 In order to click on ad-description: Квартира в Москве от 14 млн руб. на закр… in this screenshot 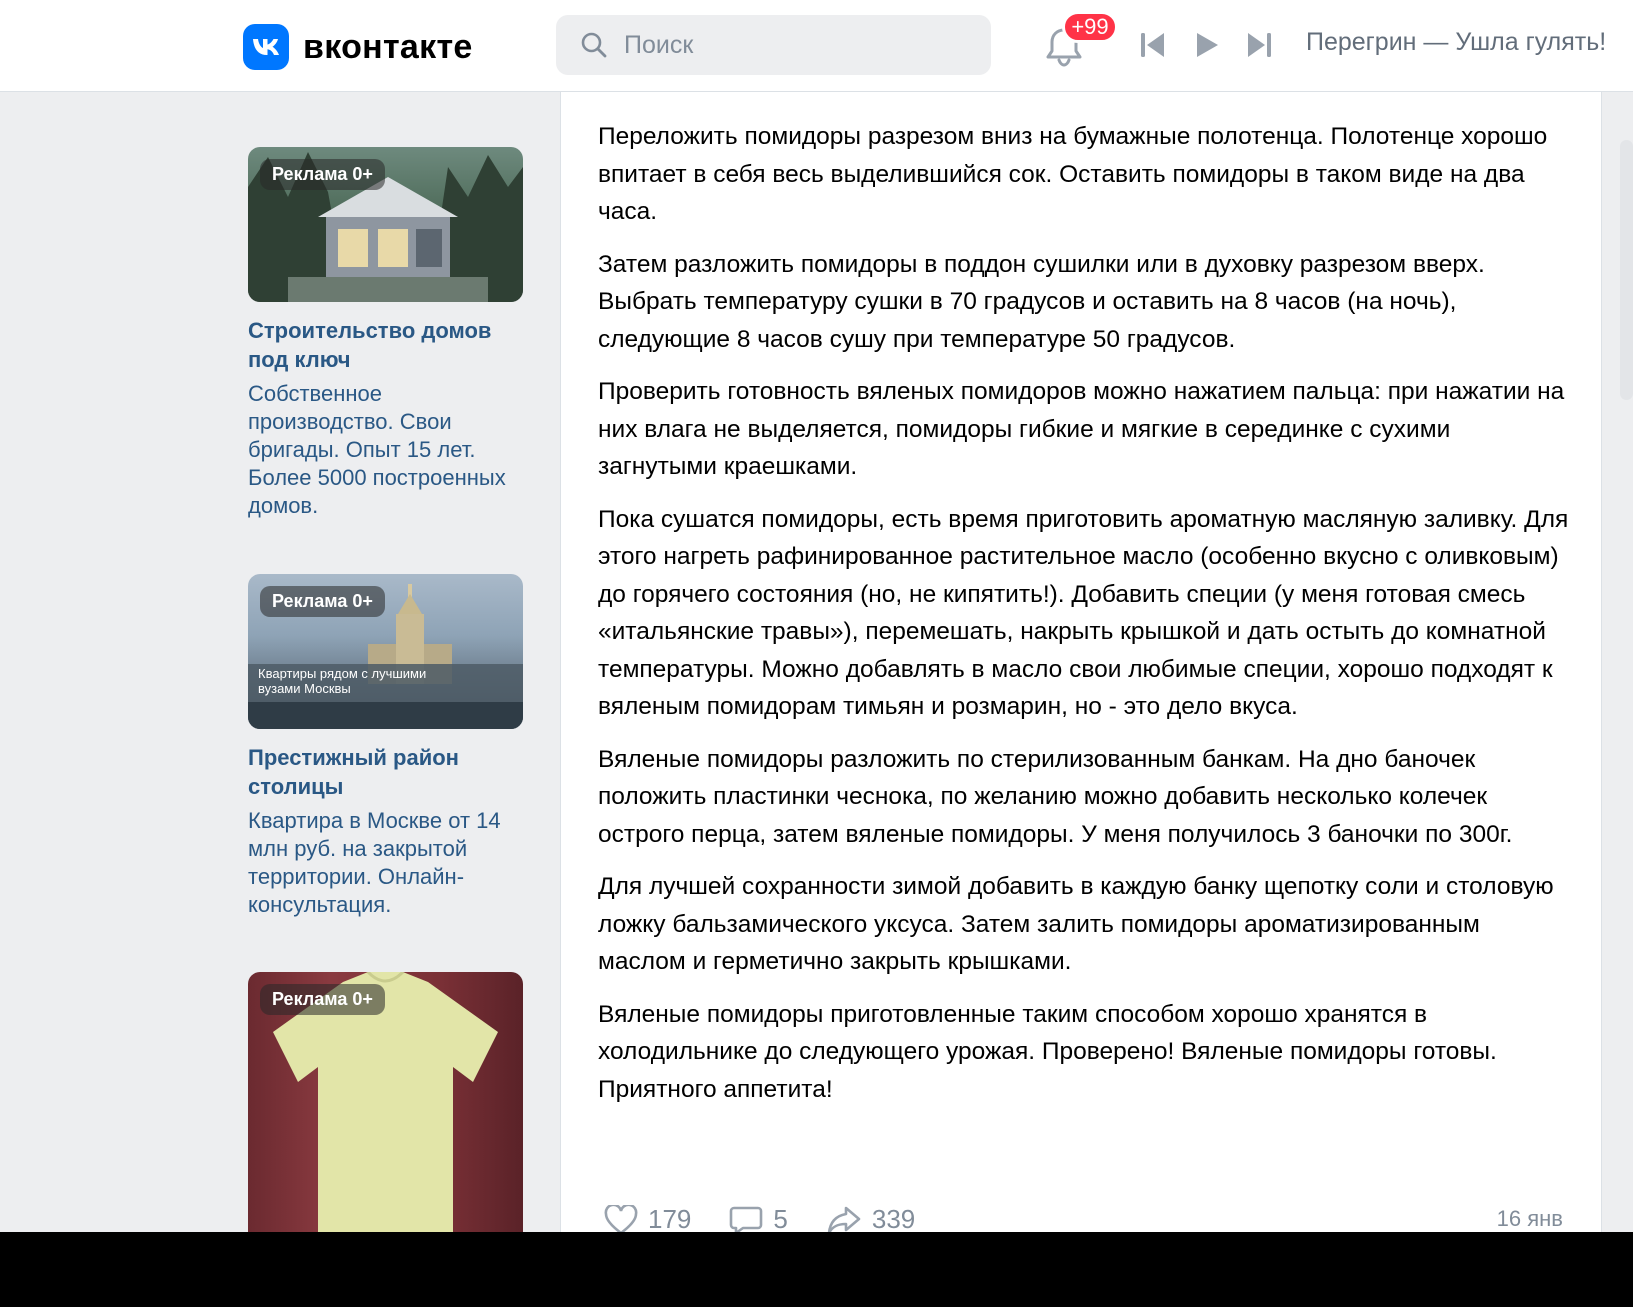, I will do `click(385, 863)`.